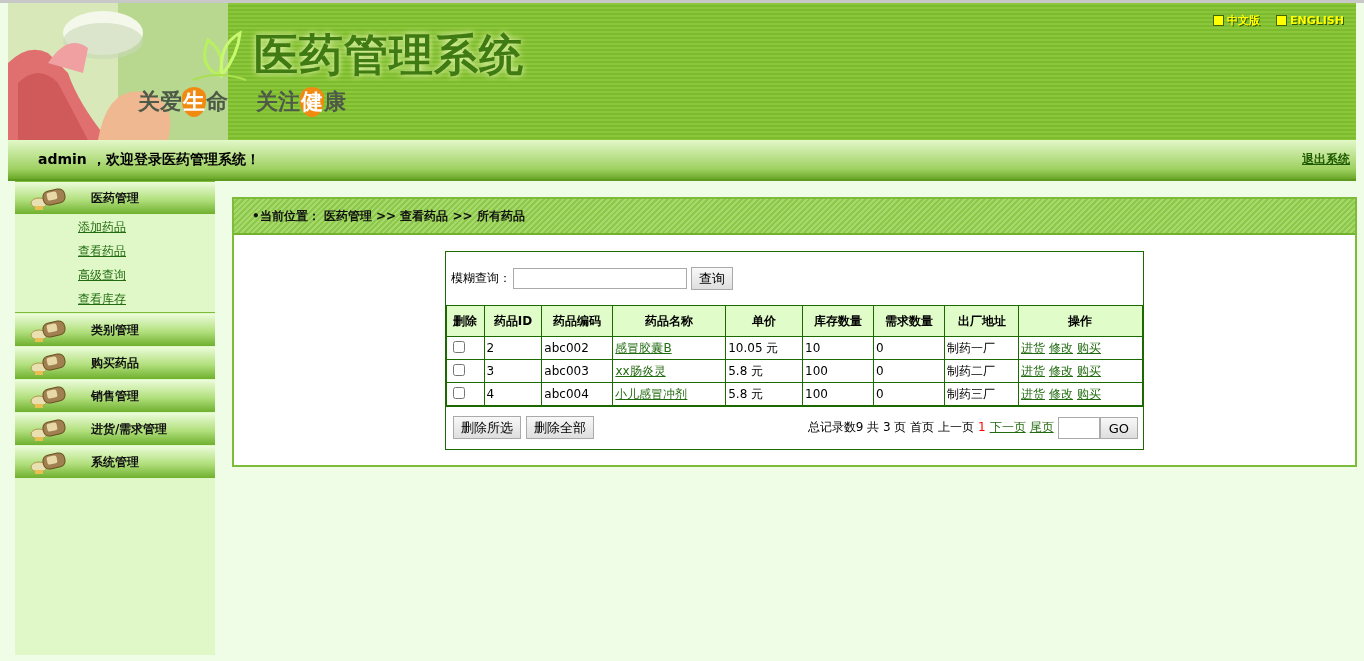 This screenshot has height=661, width=1364. I want to click on menu-header: 医药管理, so click(115, 197).